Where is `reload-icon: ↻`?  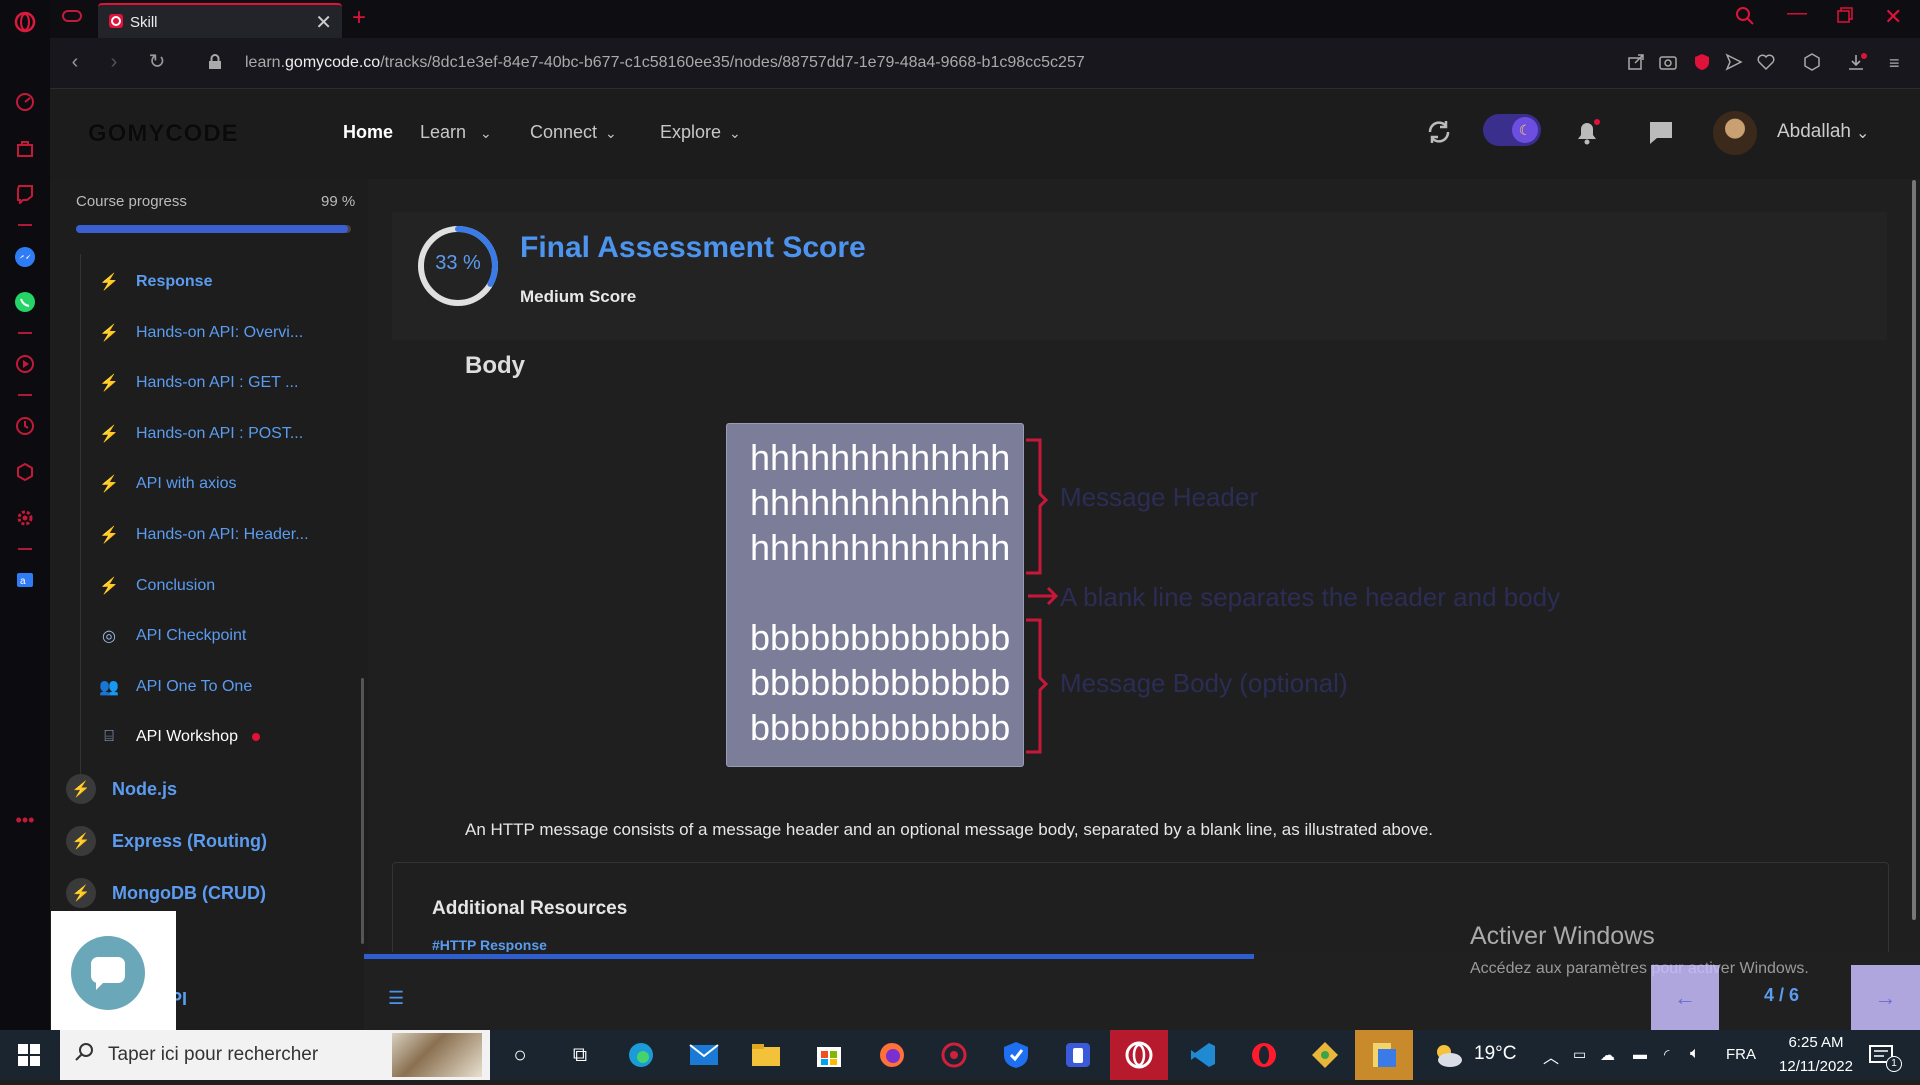 reload-icon: ↻ is located at coordinates (157, 62).